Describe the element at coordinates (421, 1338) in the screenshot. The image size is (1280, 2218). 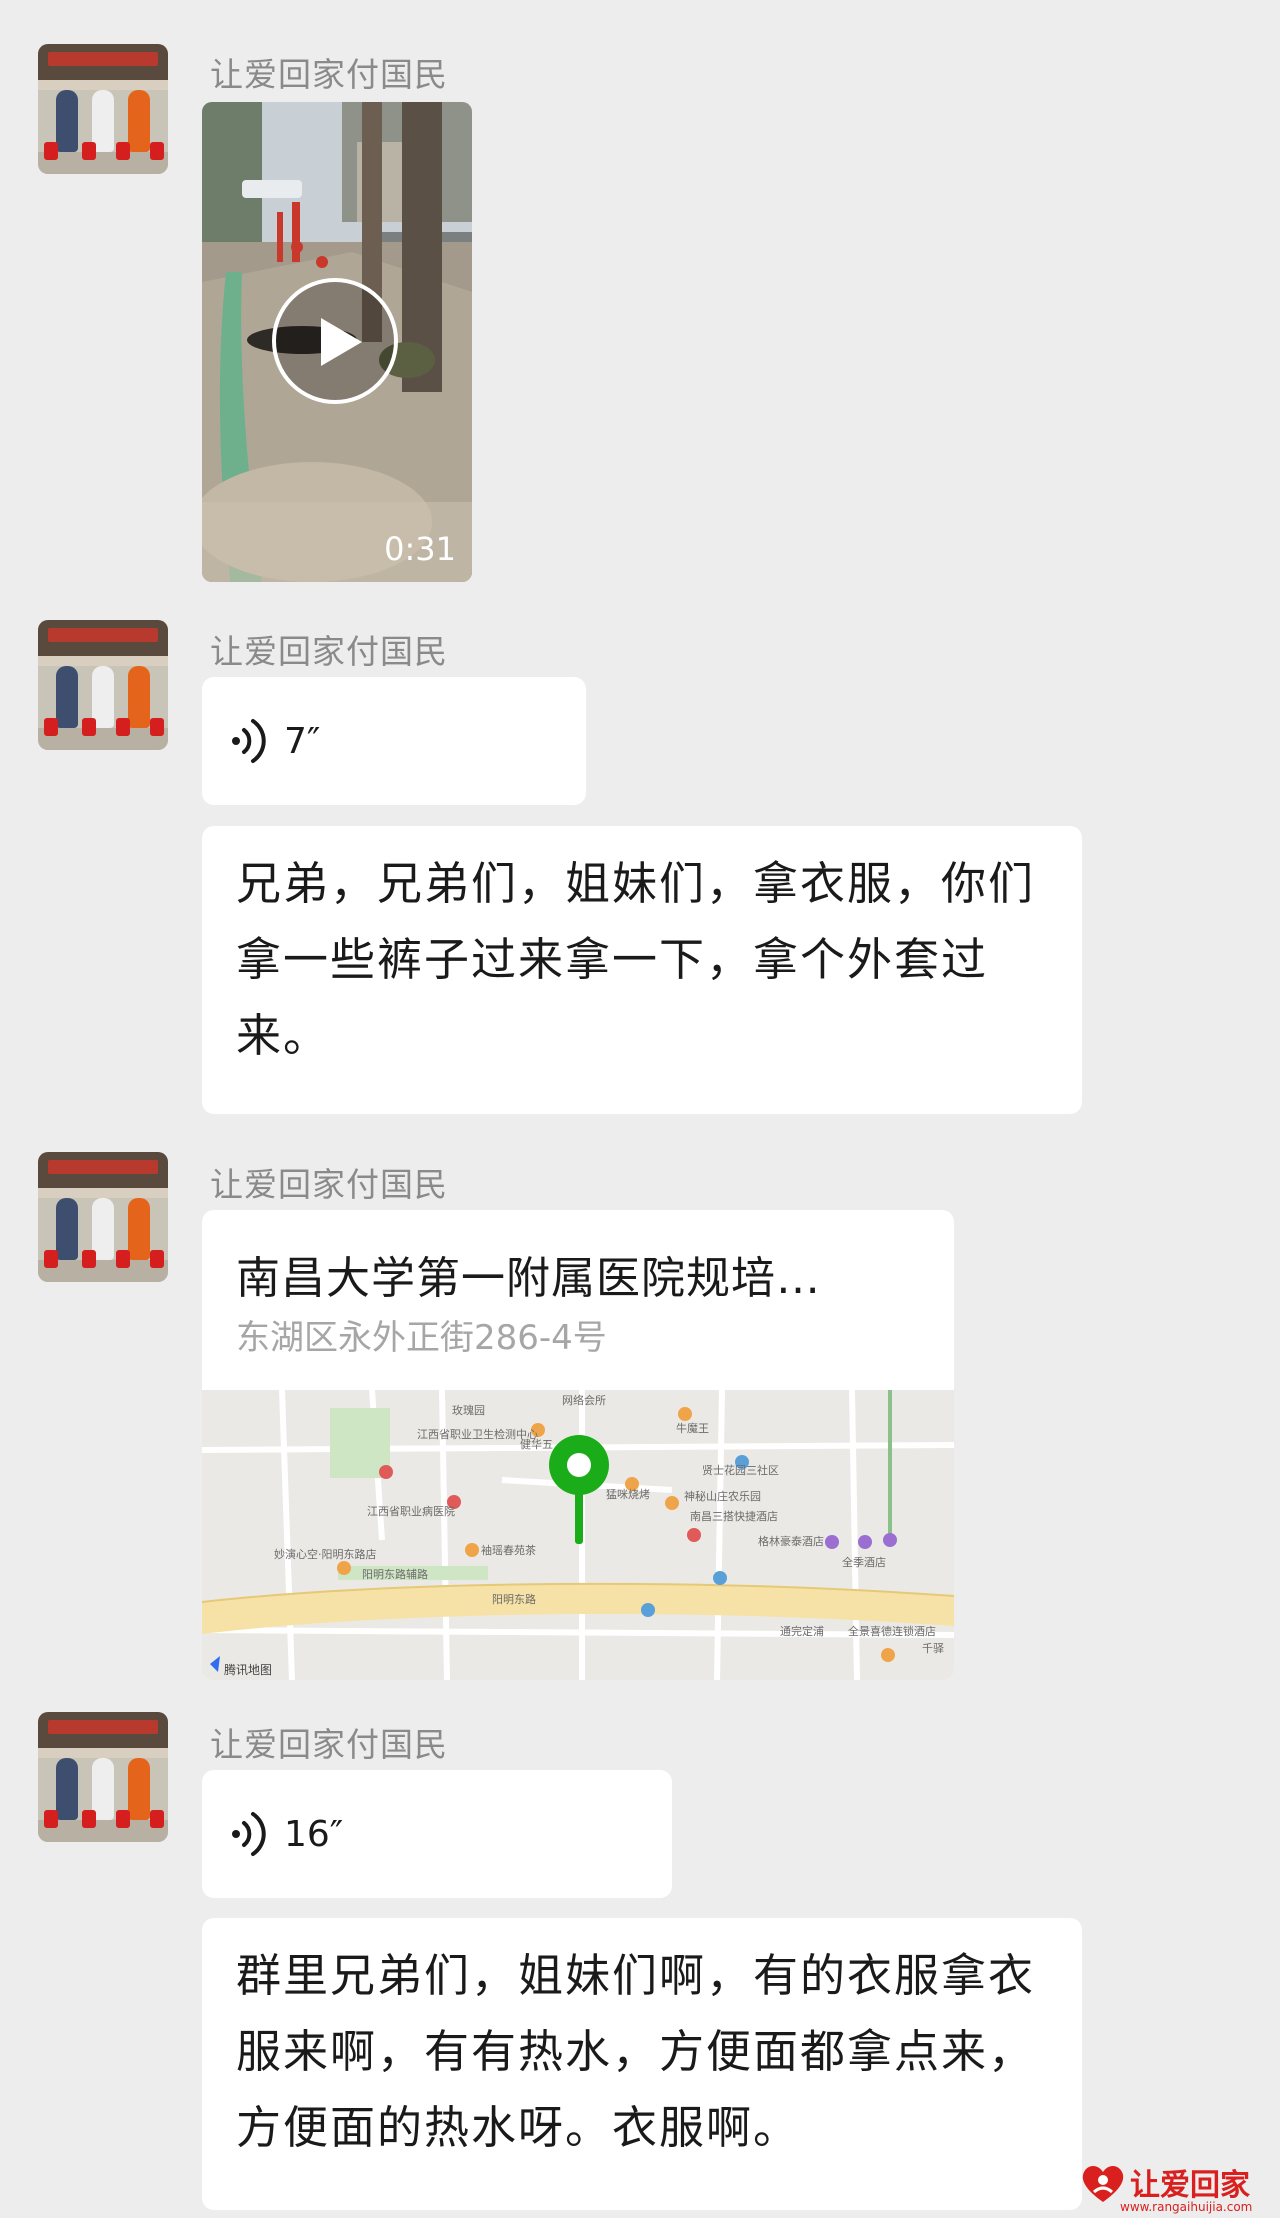
I see `location-address: 东湖区永外正街286-4号` at that location.